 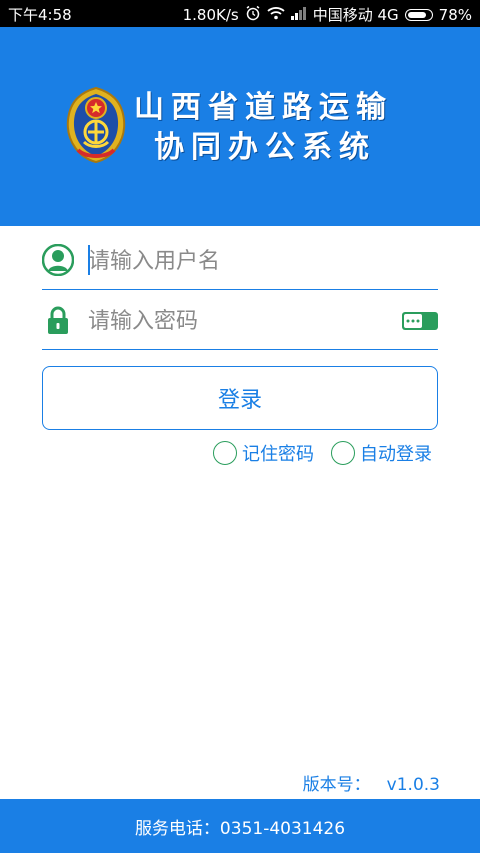 I want to click on version-label: 版本号：, so click(x=336, y=785).